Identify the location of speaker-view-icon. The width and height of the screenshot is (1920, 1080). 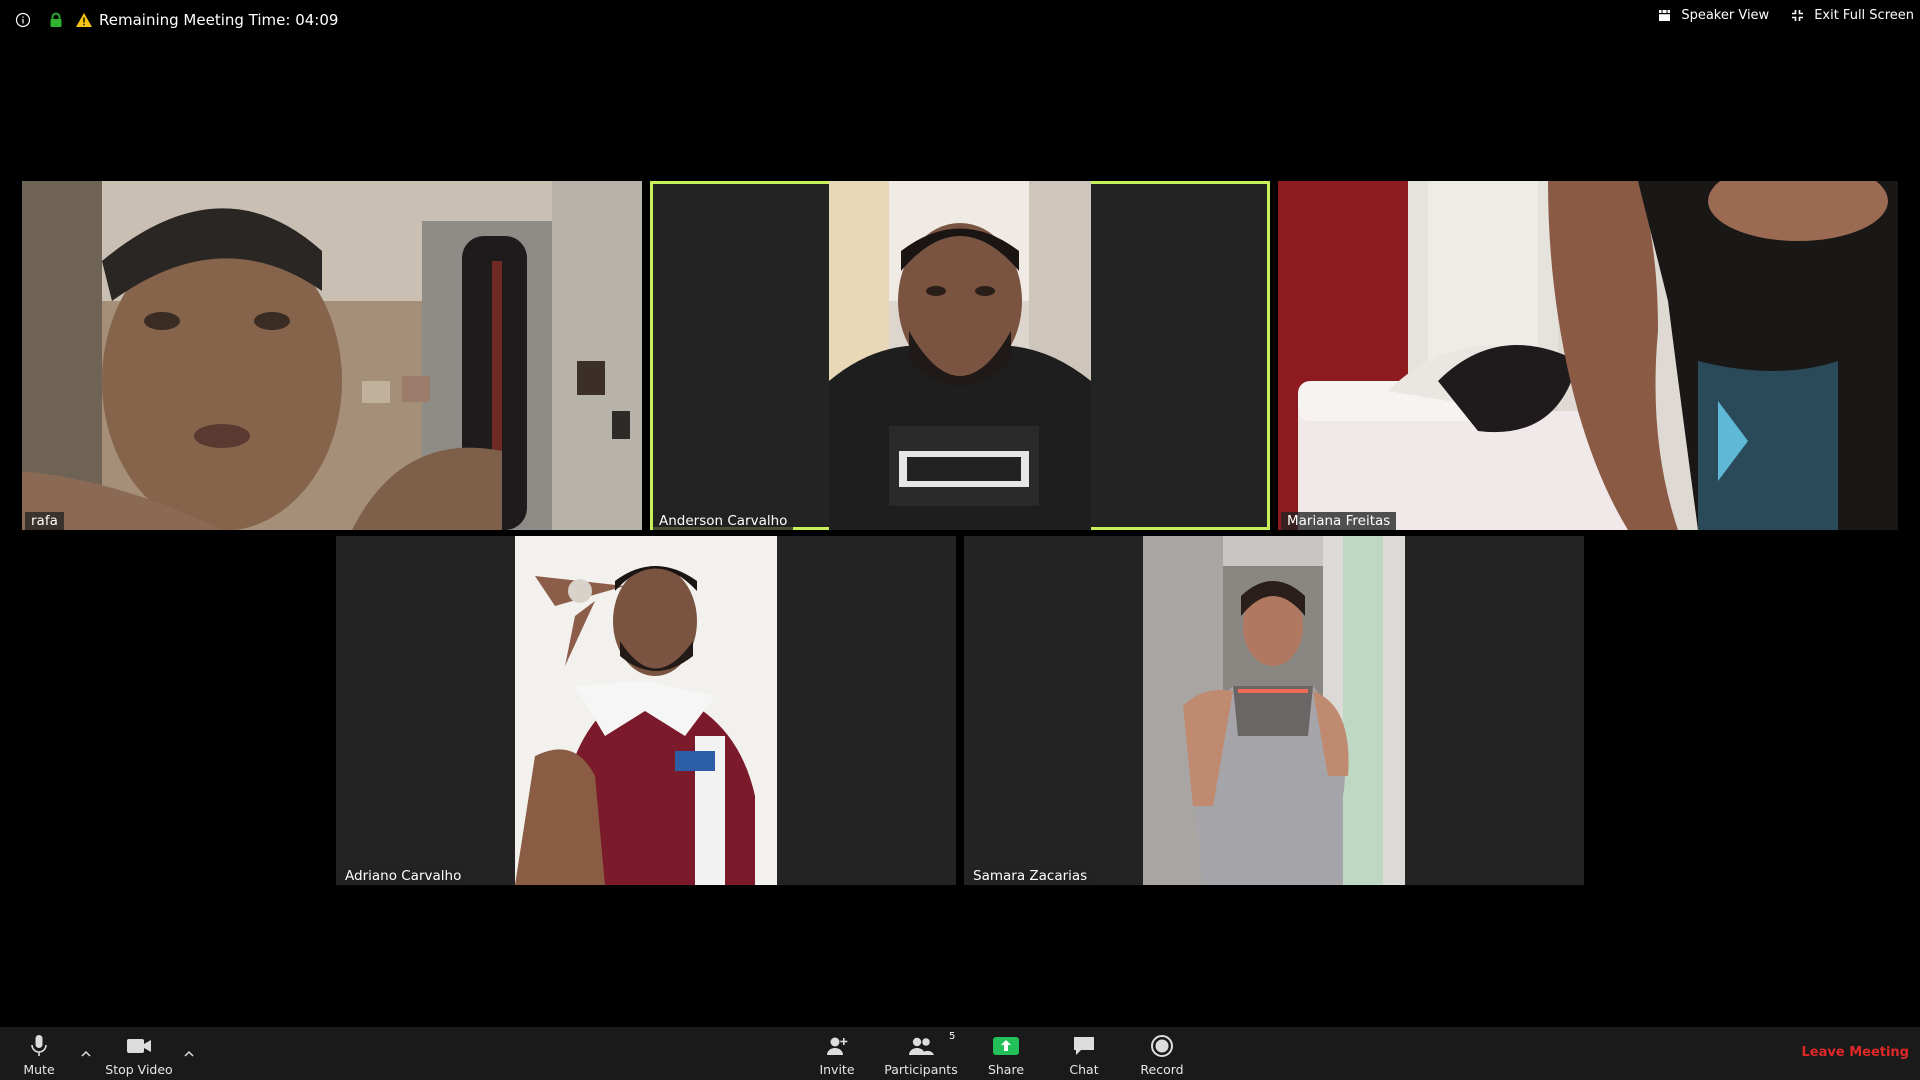
(1664, 15).